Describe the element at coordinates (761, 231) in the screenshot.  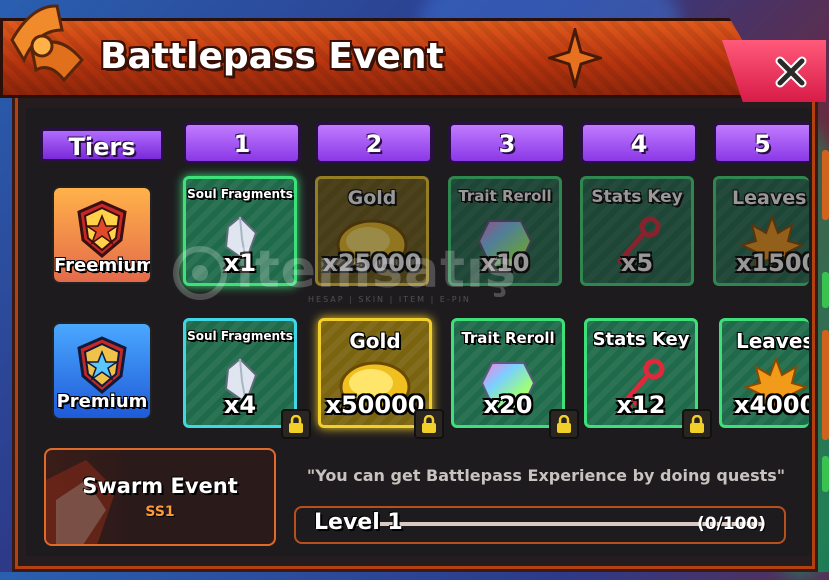
I see `reward-card-free-5: Leaves x1500` at that location.